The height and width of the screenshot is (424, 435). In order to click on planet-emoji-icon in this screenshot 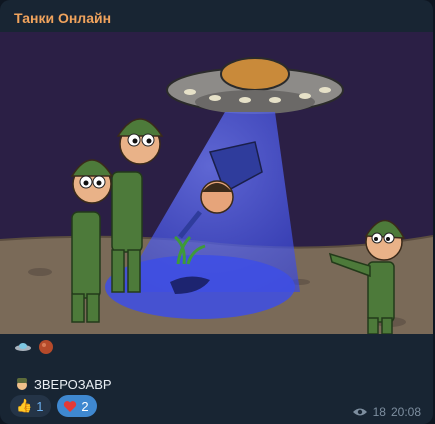, I will do `click(45, 347)`.